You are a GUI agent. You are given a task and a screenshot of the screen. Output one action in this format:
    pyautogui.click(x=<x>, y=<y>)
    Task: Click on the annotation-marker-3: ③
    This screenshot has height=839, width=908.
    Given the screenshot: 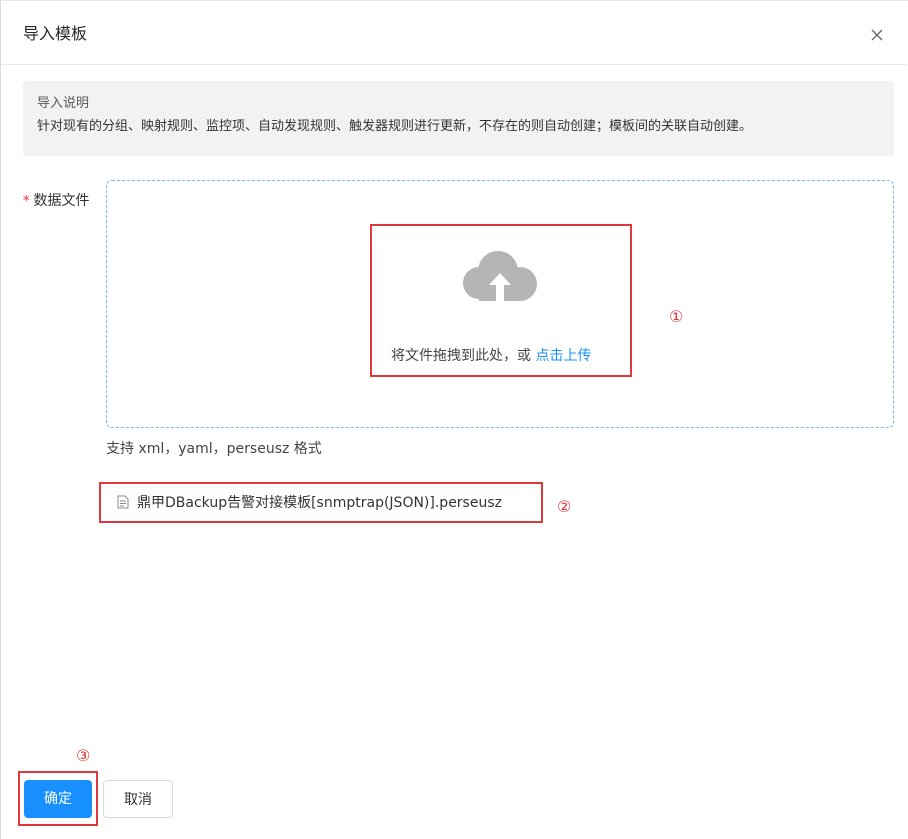 What is the action you would take?
    pyautogui.click(x=83, y=755)
    